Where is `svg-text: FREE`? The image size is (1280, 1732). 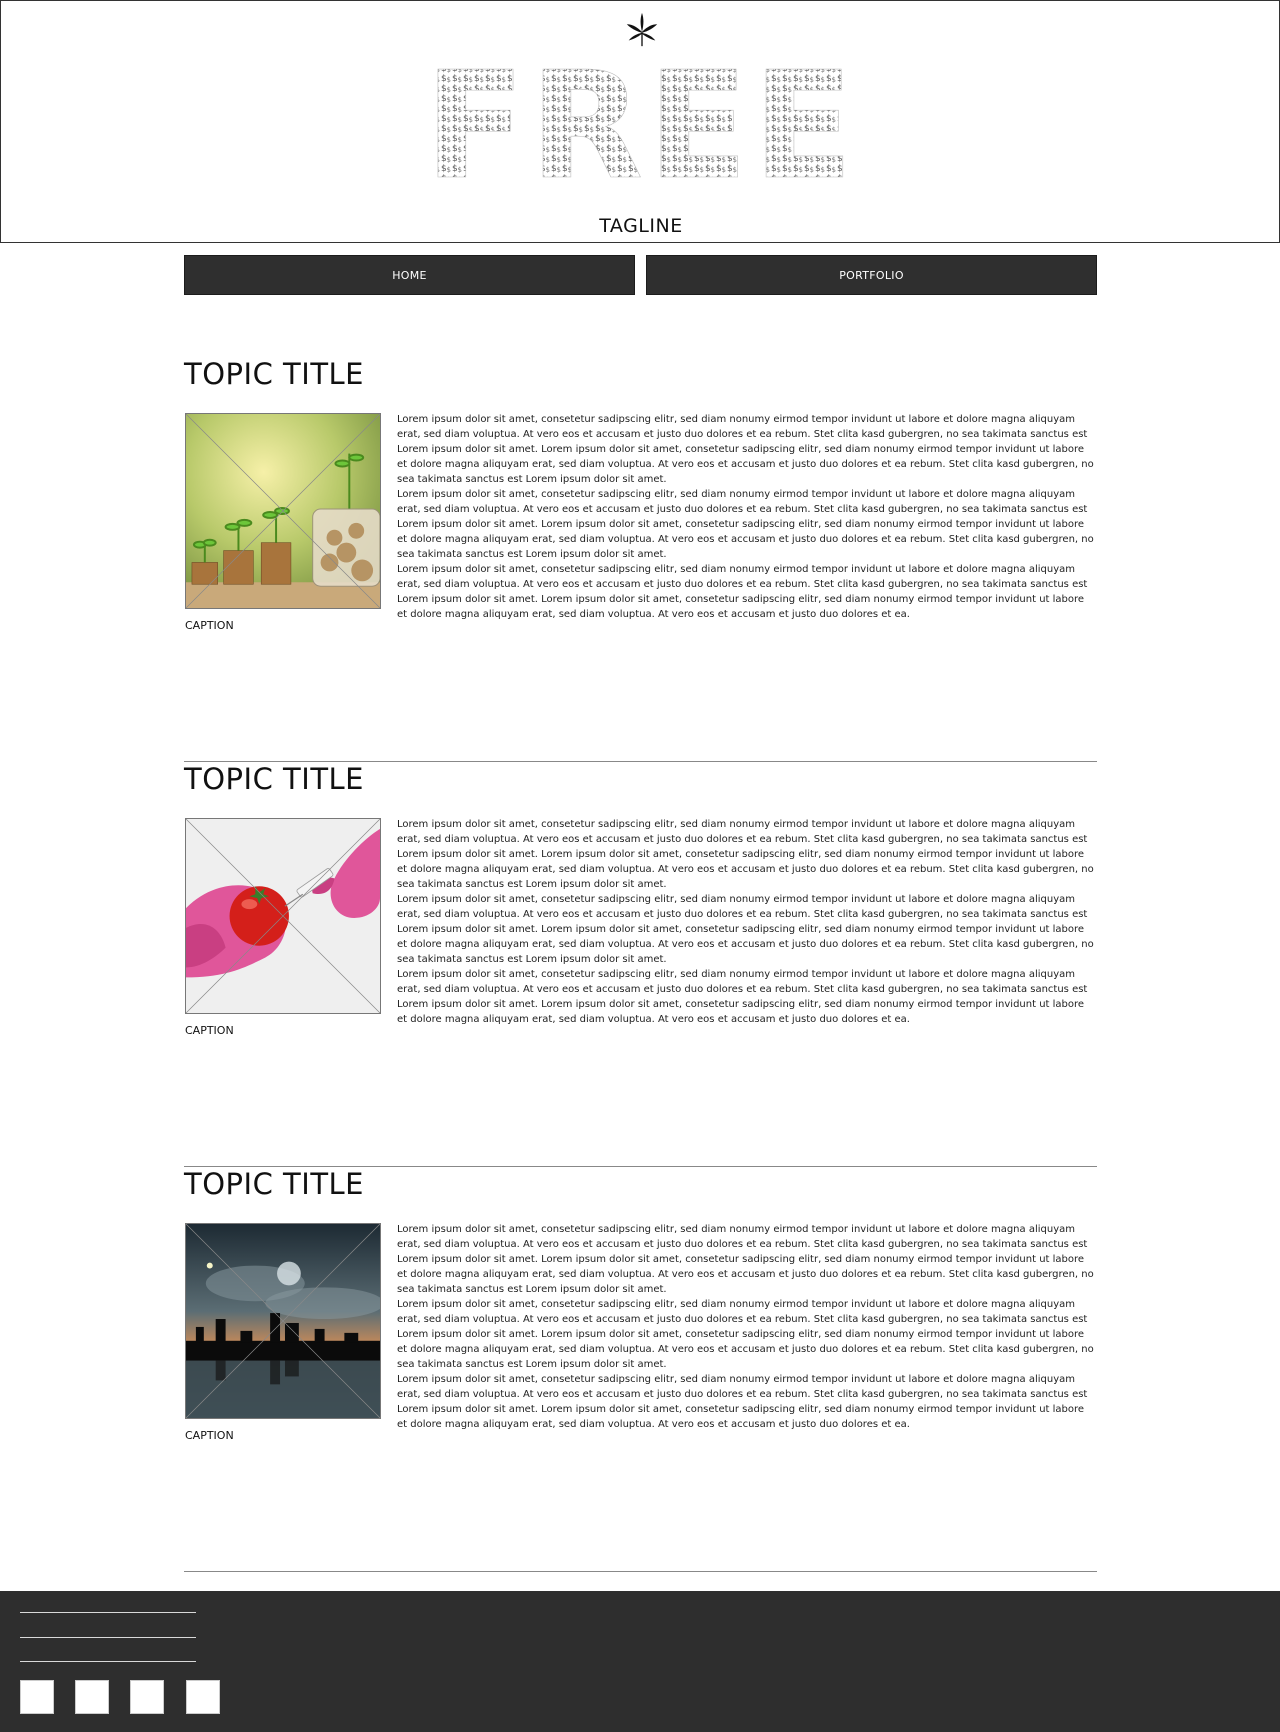 svg-text: FREE is located at coordinates (640, 123).